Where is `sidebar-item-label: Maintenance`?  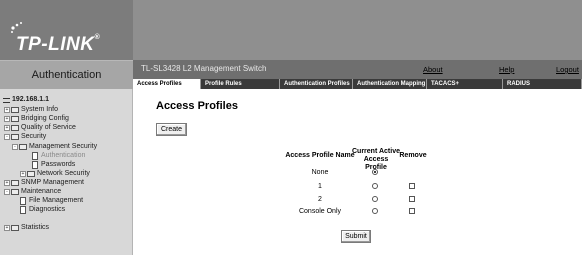 sidebar-item-label: Maintenance is located at coordinates (41, 191).